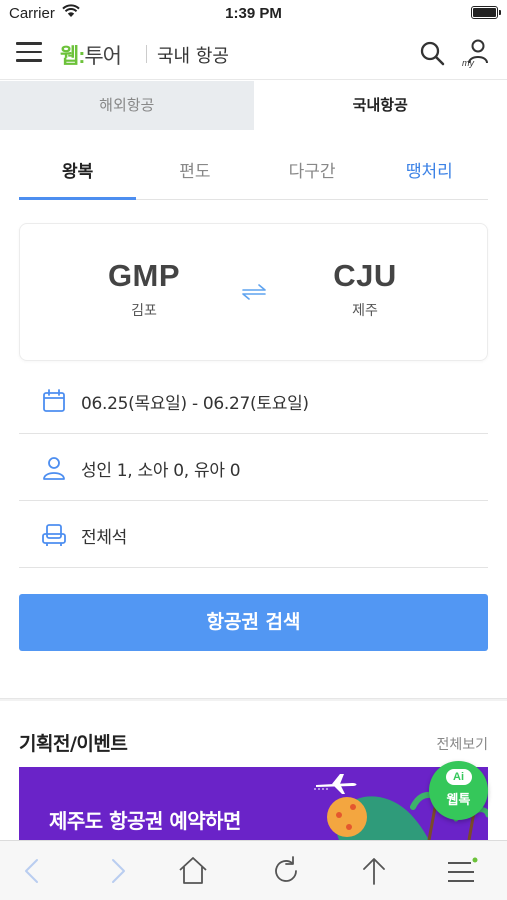 The width and height of the screenshot is (507, 900). What do you see at coordinates (78, 174) in the screenshot?
I see `tab-round-trip: 왕복` at bounding box center [78, 174].